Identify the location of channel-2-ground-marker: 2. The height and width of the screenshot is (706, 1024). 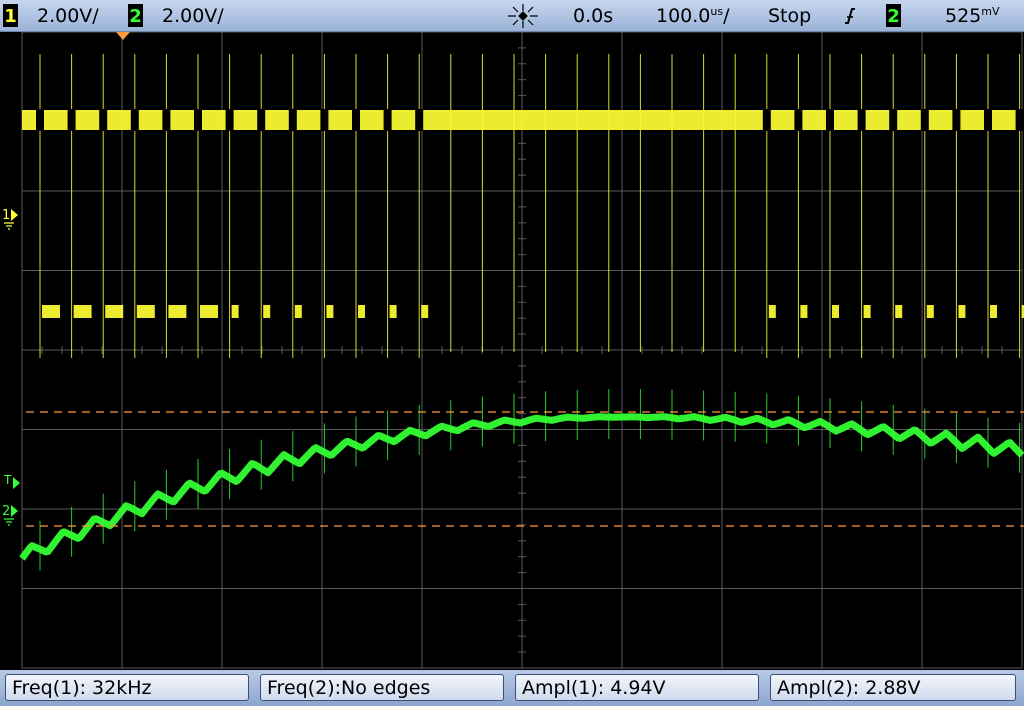
(10, 515).